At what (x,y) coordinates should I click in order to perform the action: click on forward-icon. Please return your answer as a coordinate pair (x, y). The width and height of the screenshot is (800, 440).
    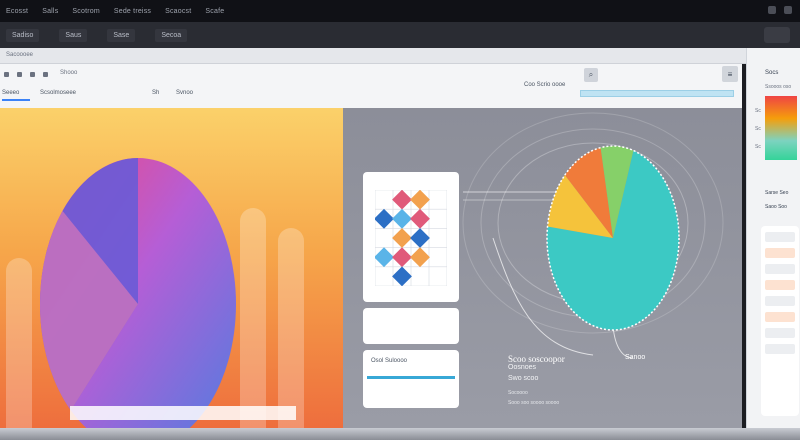
    Looking at the image, I should click on (19, 74).